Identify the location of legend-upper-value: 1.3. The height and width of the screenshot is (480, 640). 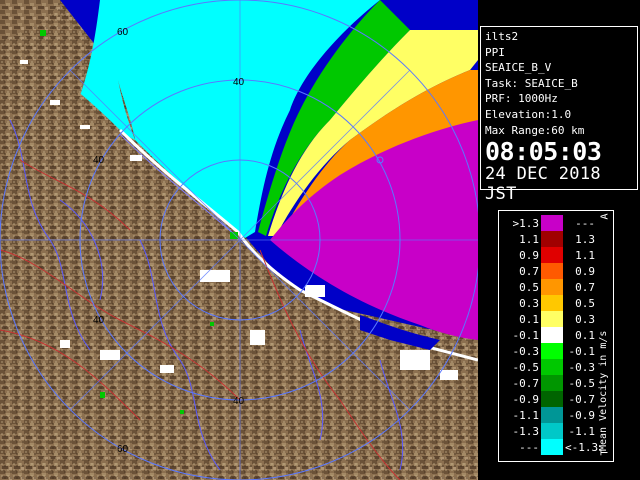
(585, 239).